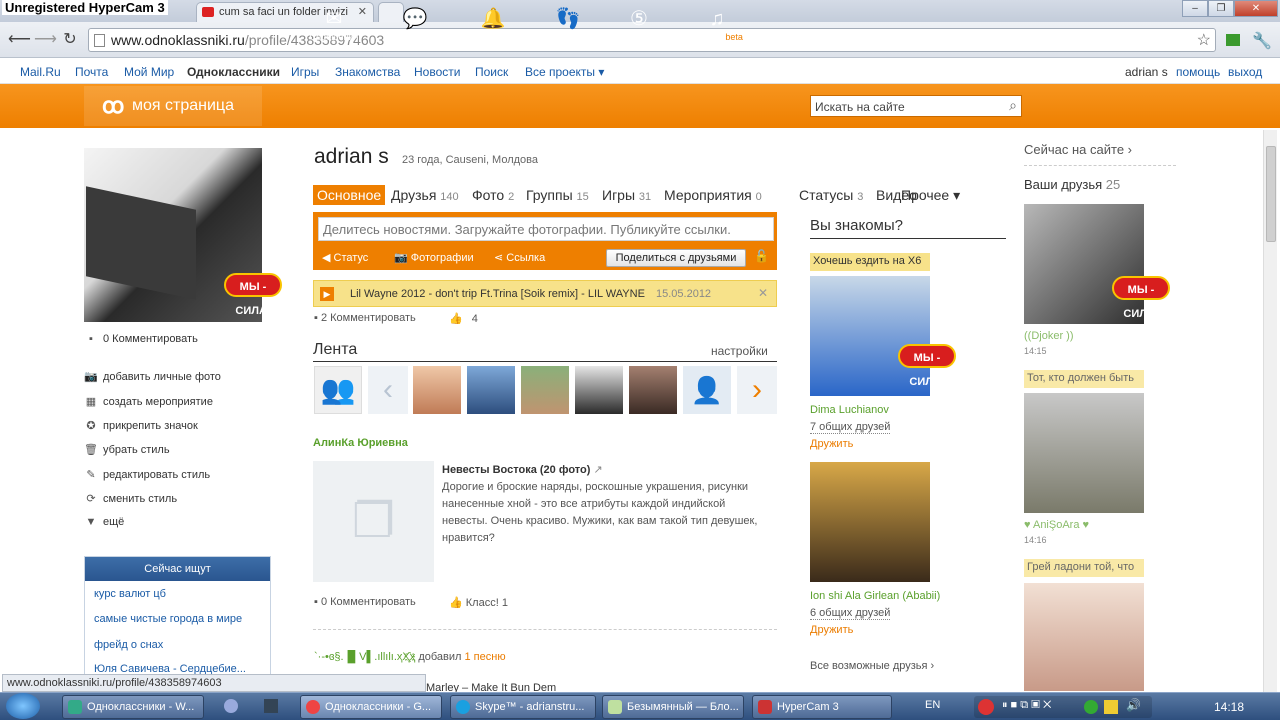  Describe the element at coordinates (850, 427) in the screenshot. I see `suggest-mutual: 7 общих друзей` at that location.